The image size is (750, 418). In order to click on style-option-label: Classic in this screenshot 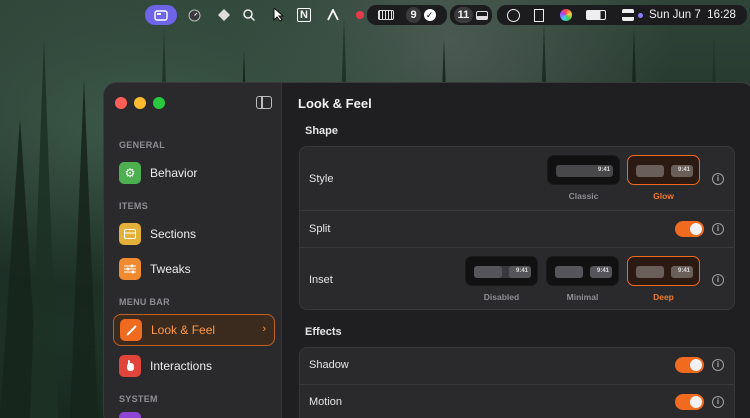, I will do `click(583, 196)`.